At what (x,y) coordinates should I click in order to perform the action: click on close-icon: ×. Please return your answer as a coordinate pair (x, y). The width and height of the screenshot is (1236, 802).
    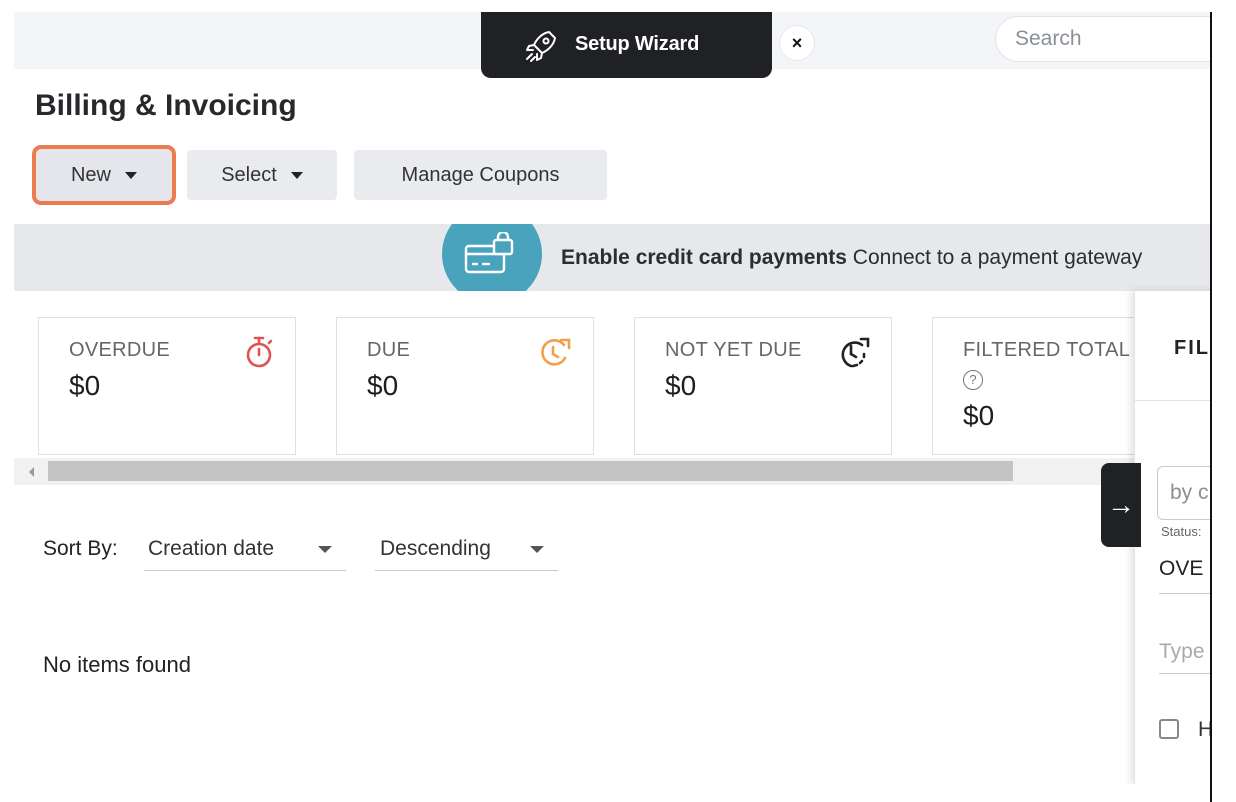
    Looking at the image, I should click on (797, 42).